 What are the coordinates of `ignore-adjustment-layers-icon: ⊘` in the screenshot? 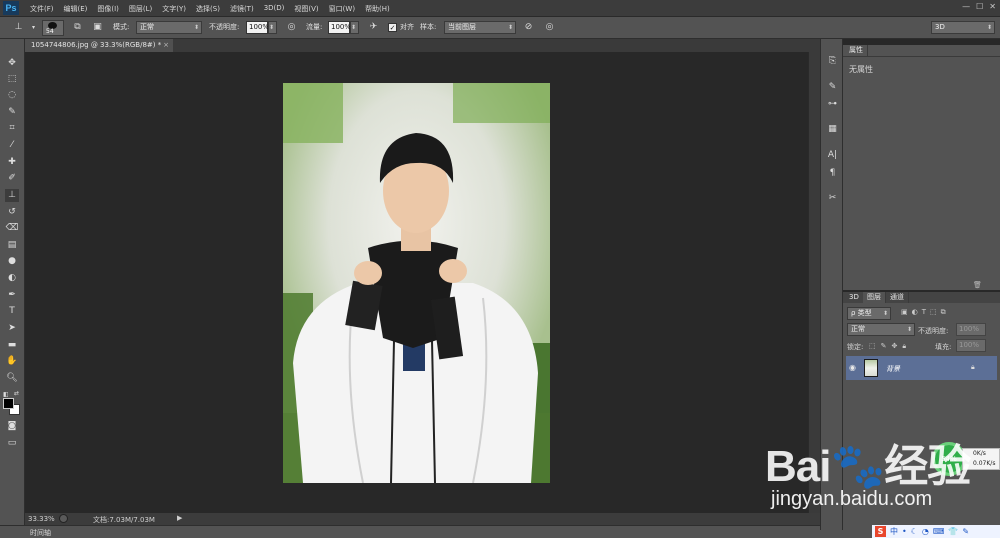 It's located at (528, 27).